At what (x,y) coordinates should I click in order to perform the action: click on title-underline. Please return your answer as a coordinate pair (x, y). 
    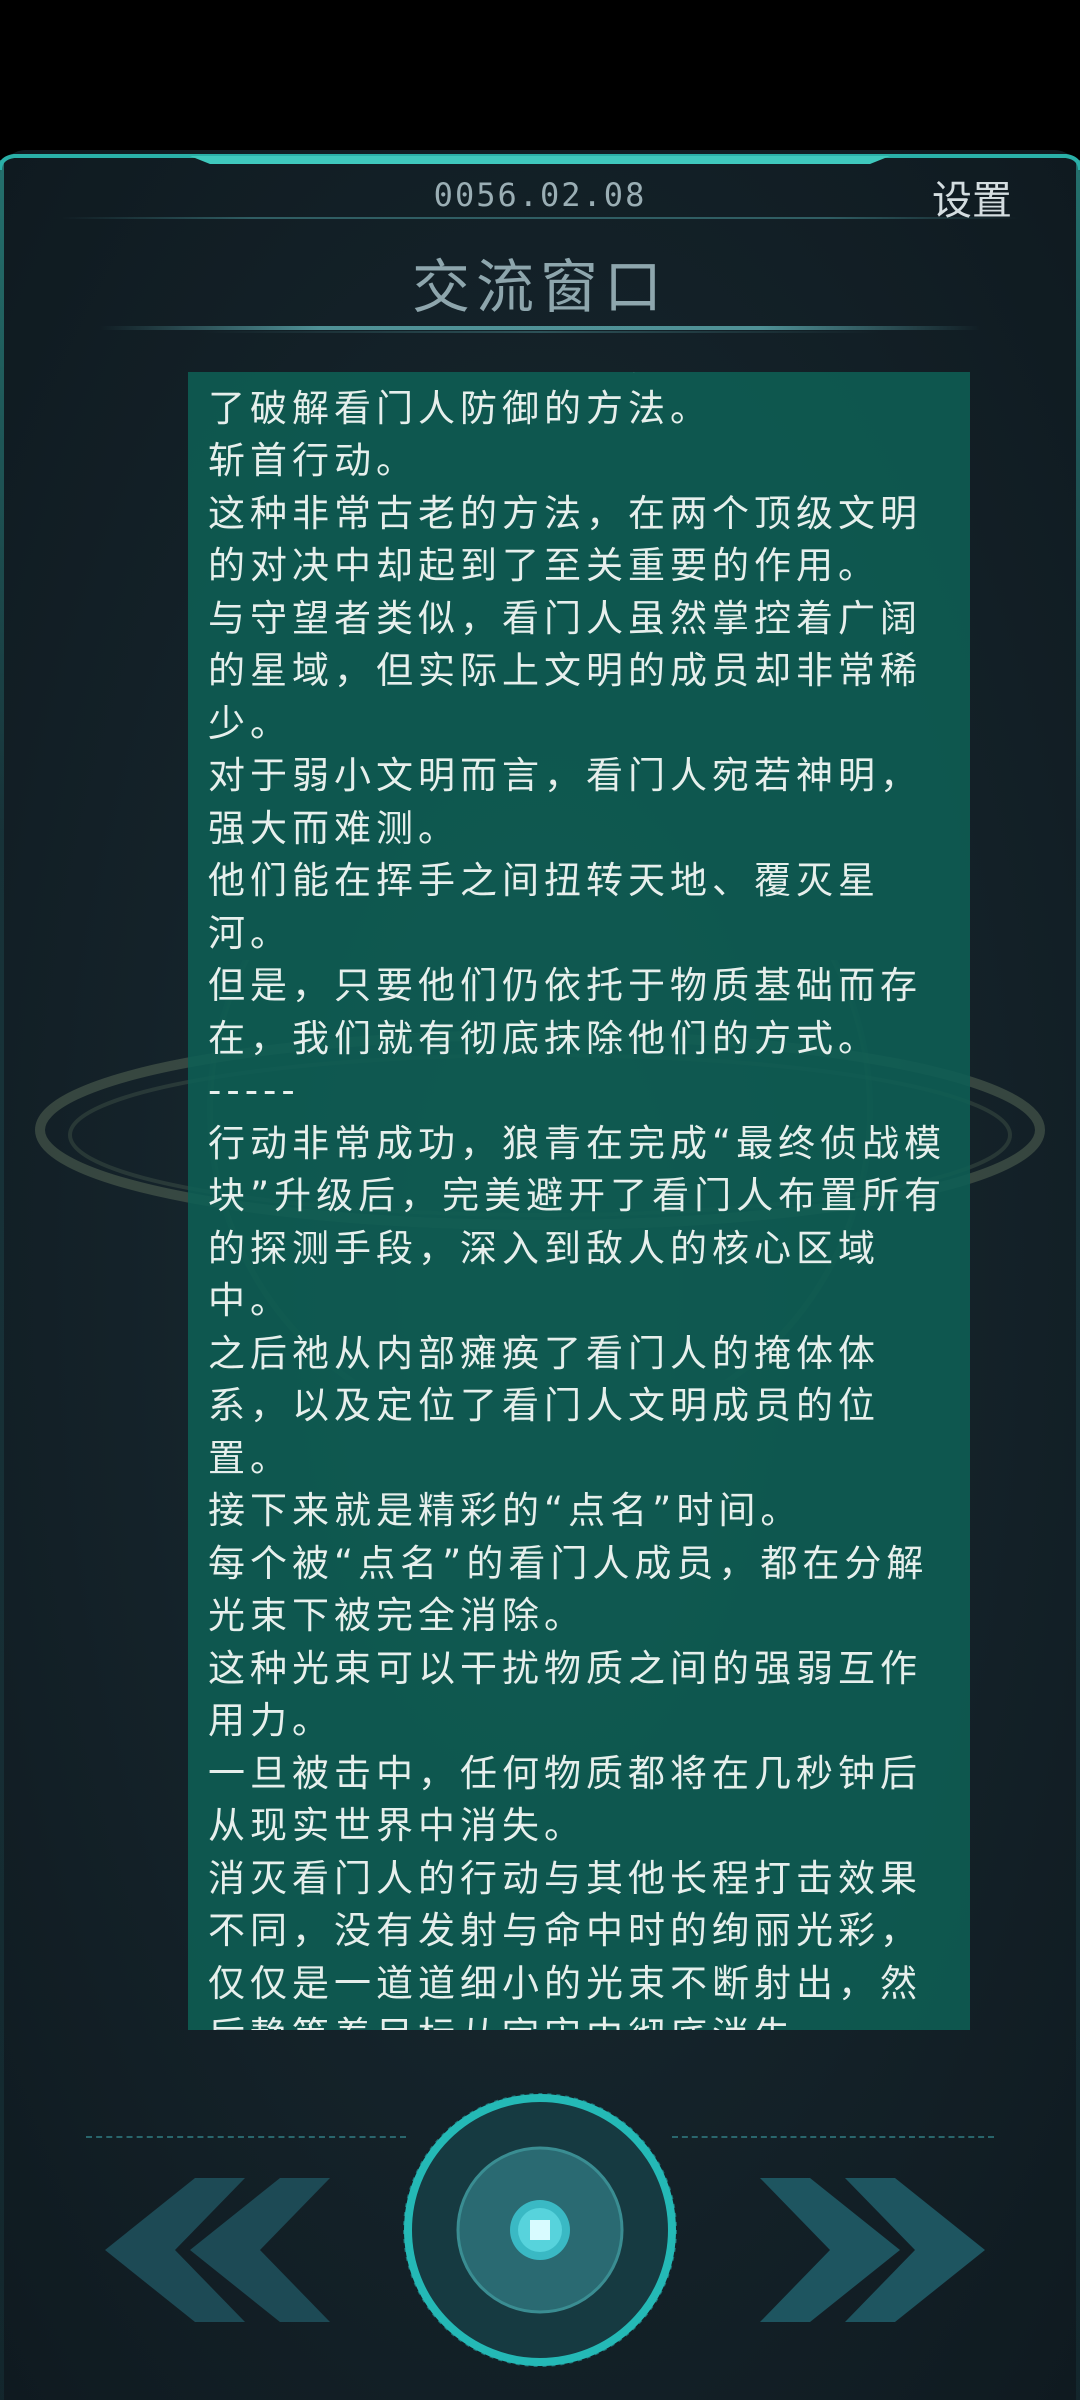
    Looking at the image, I should click on (540, 328).